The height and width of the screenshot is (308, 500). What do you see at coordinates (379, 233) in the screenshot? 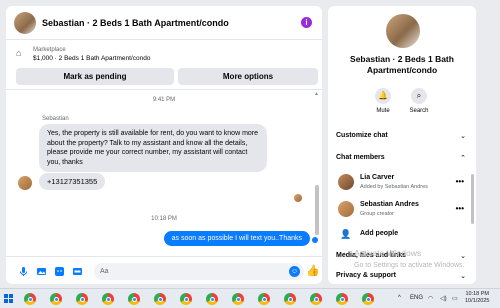
I see `add-people-button: Add people` at bounding box center [379, 233].